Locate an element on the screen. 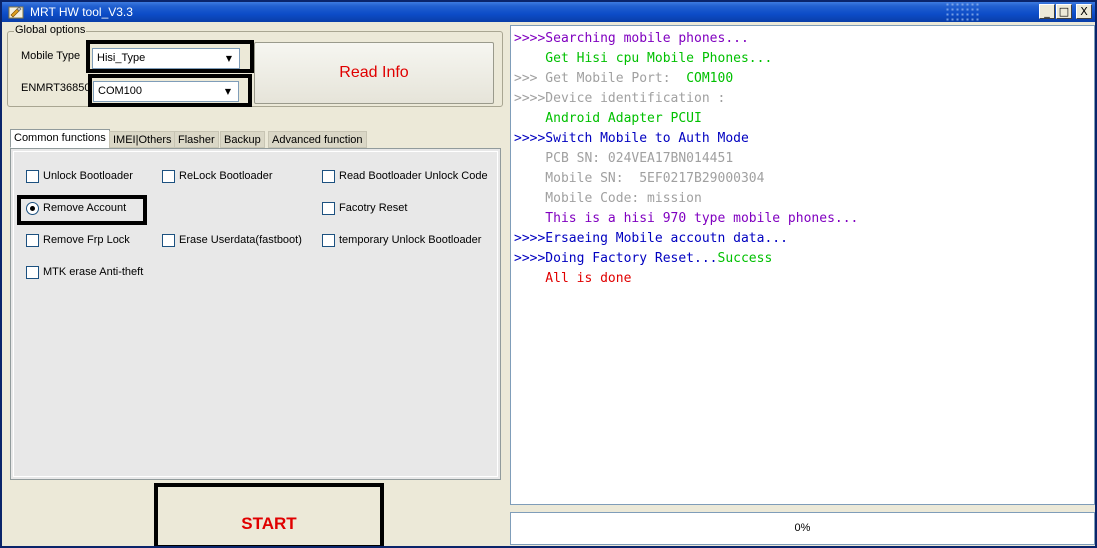 This screenshot has width=1097, height=548. progress-label: 0% is located at coordinates (802, 528).